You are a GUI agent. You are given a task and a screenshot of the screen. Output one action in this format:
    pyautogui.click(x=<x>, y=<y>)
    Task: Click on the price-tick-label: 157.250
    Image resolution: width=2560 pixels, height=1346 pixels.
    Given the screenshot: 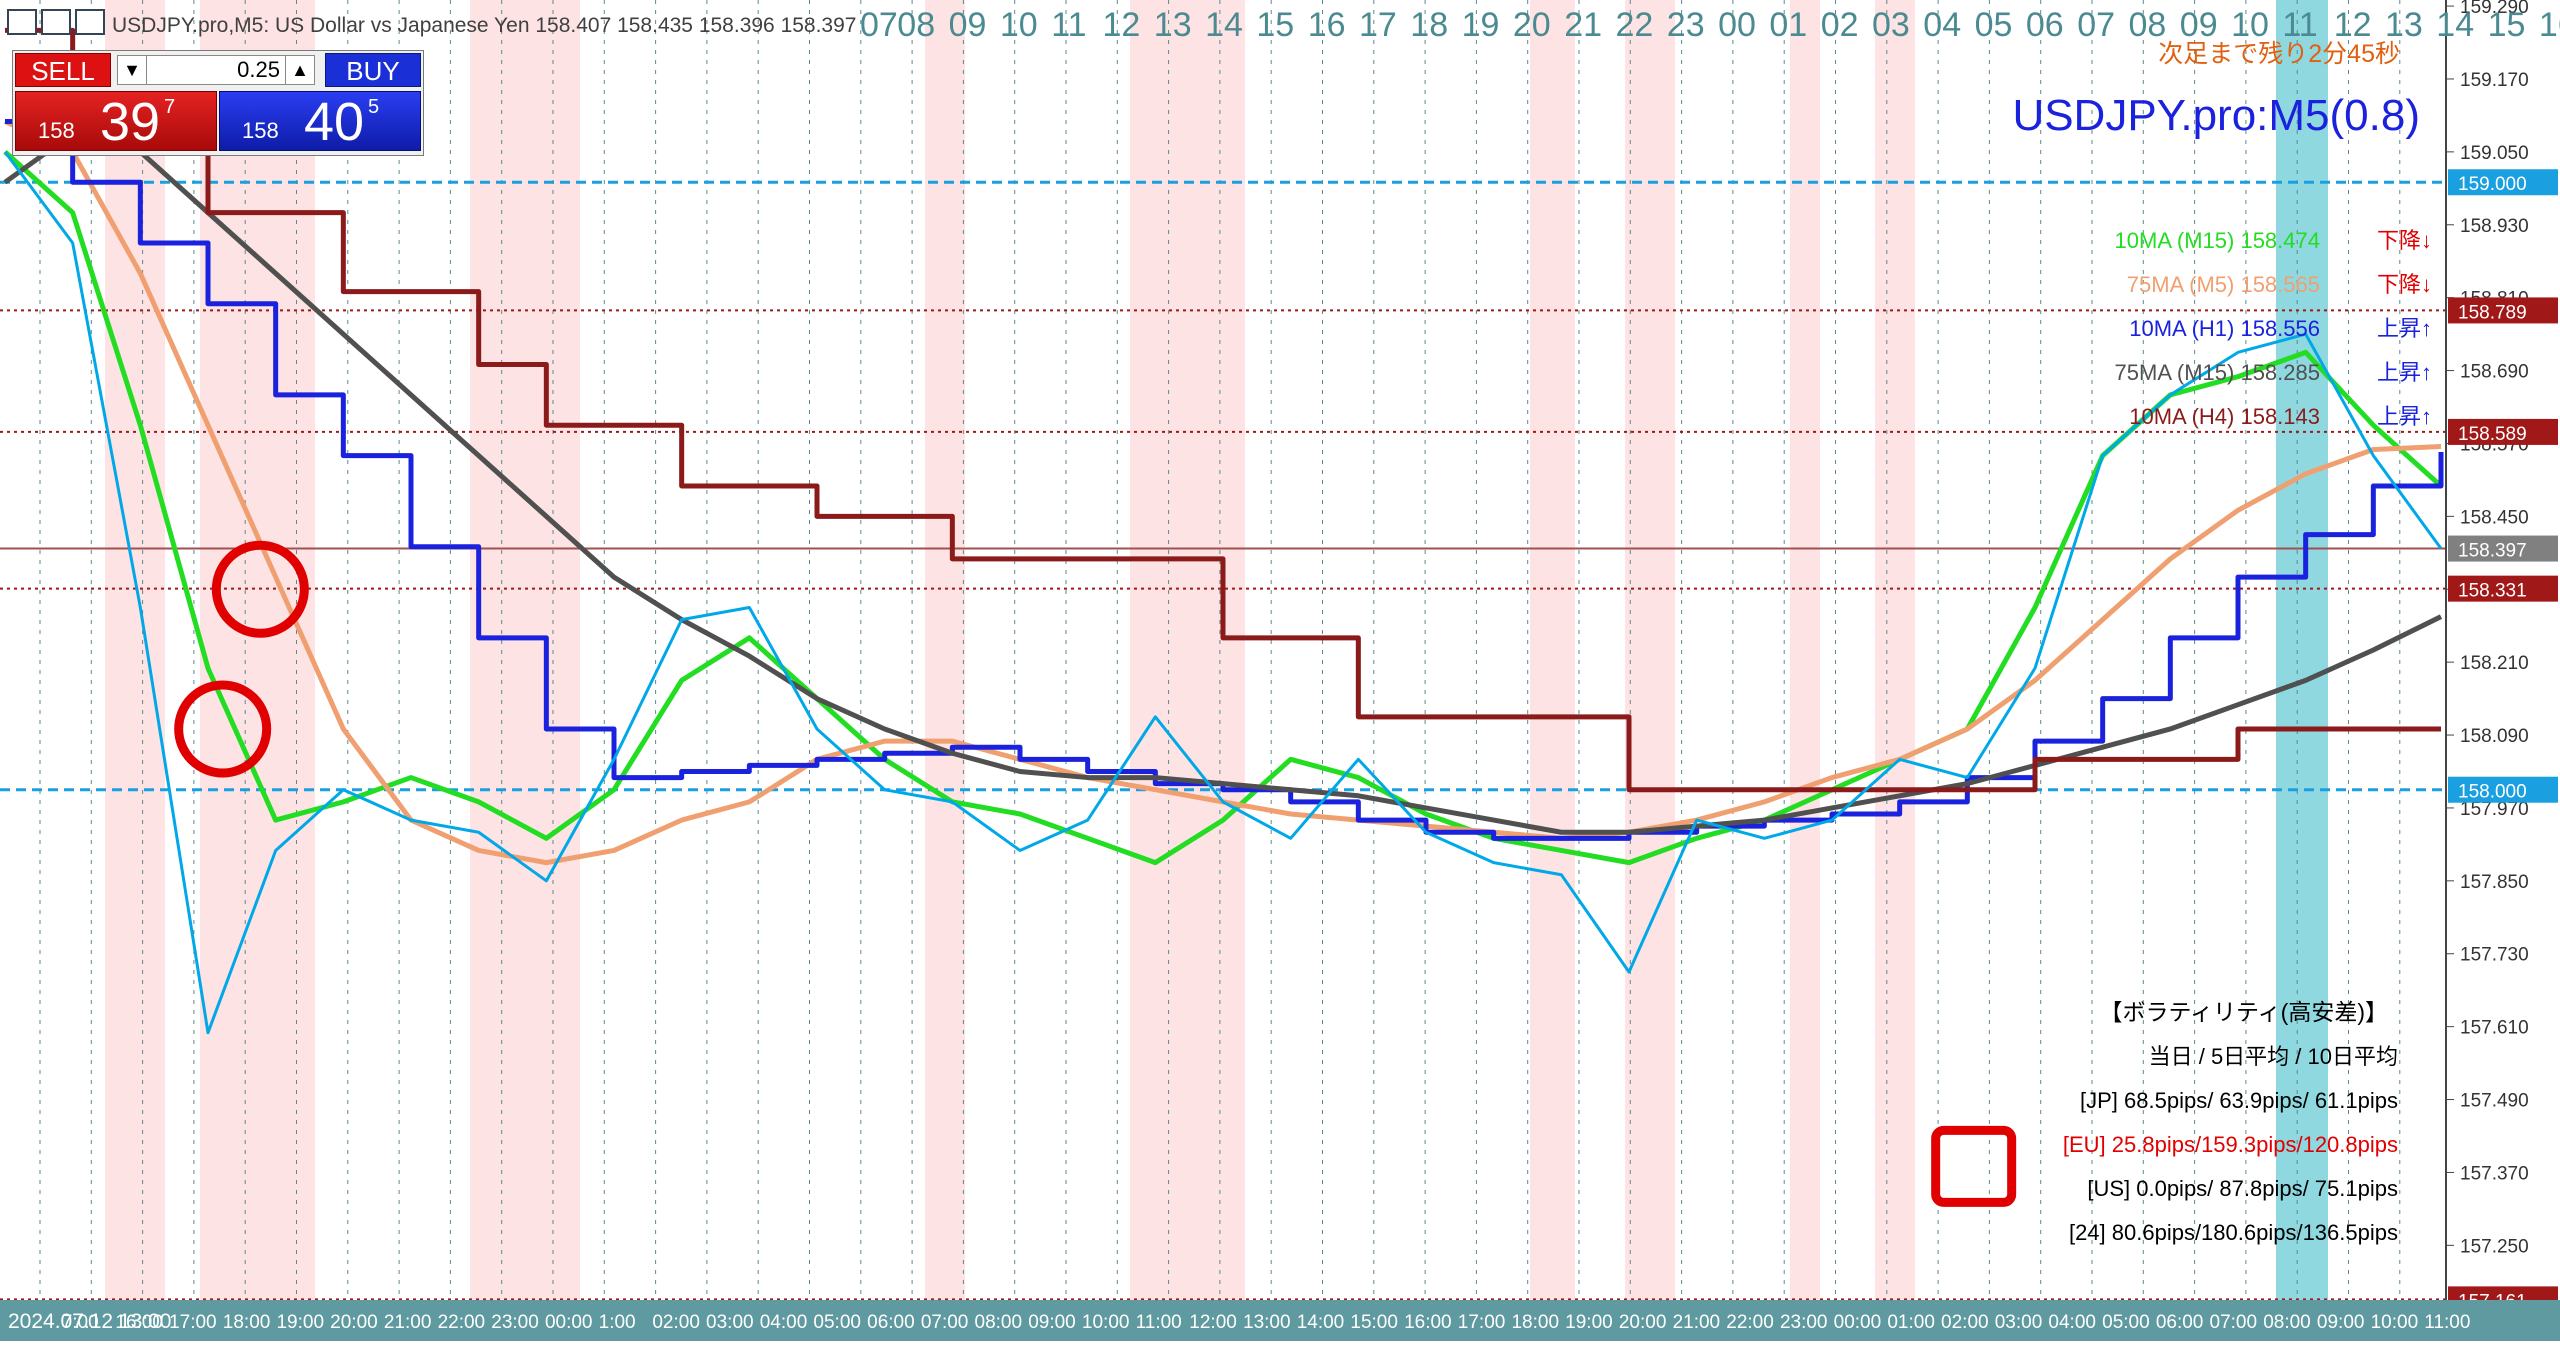 What is the action you would take?
    pyautogui.click(x=2494, y=1246)
    